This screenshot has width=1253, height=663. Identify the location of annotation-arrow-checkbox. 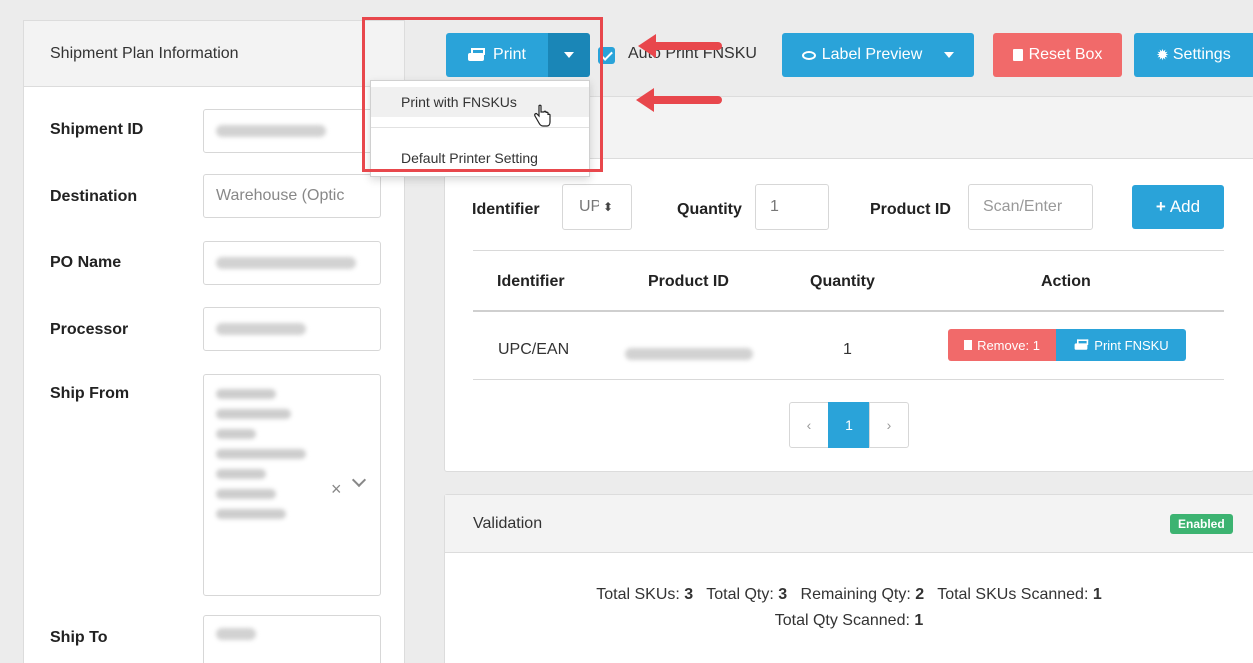
(680, 46).